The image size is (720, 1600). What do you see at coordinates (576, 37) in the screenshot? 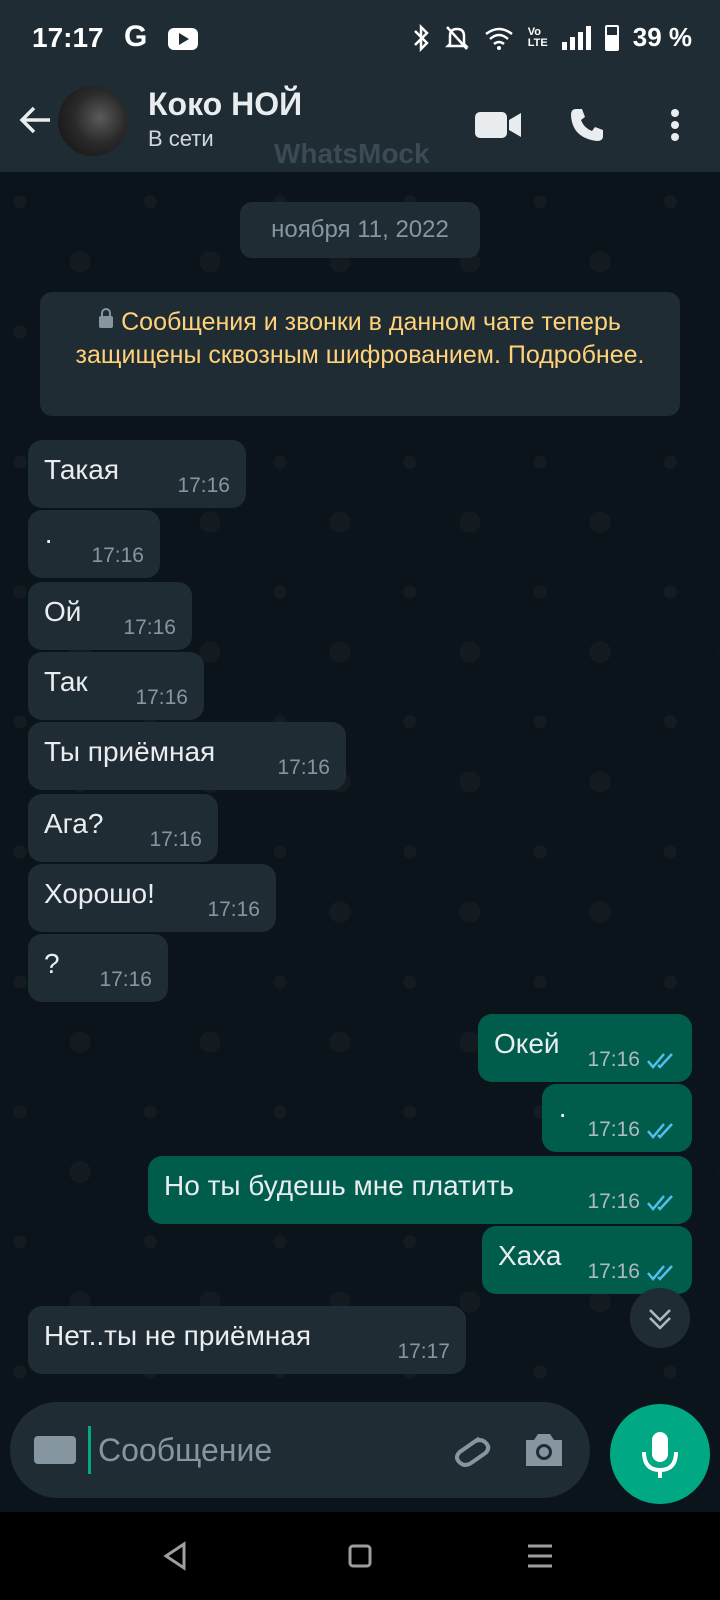
I see `signal-icon` at bounding box center [576, 37].